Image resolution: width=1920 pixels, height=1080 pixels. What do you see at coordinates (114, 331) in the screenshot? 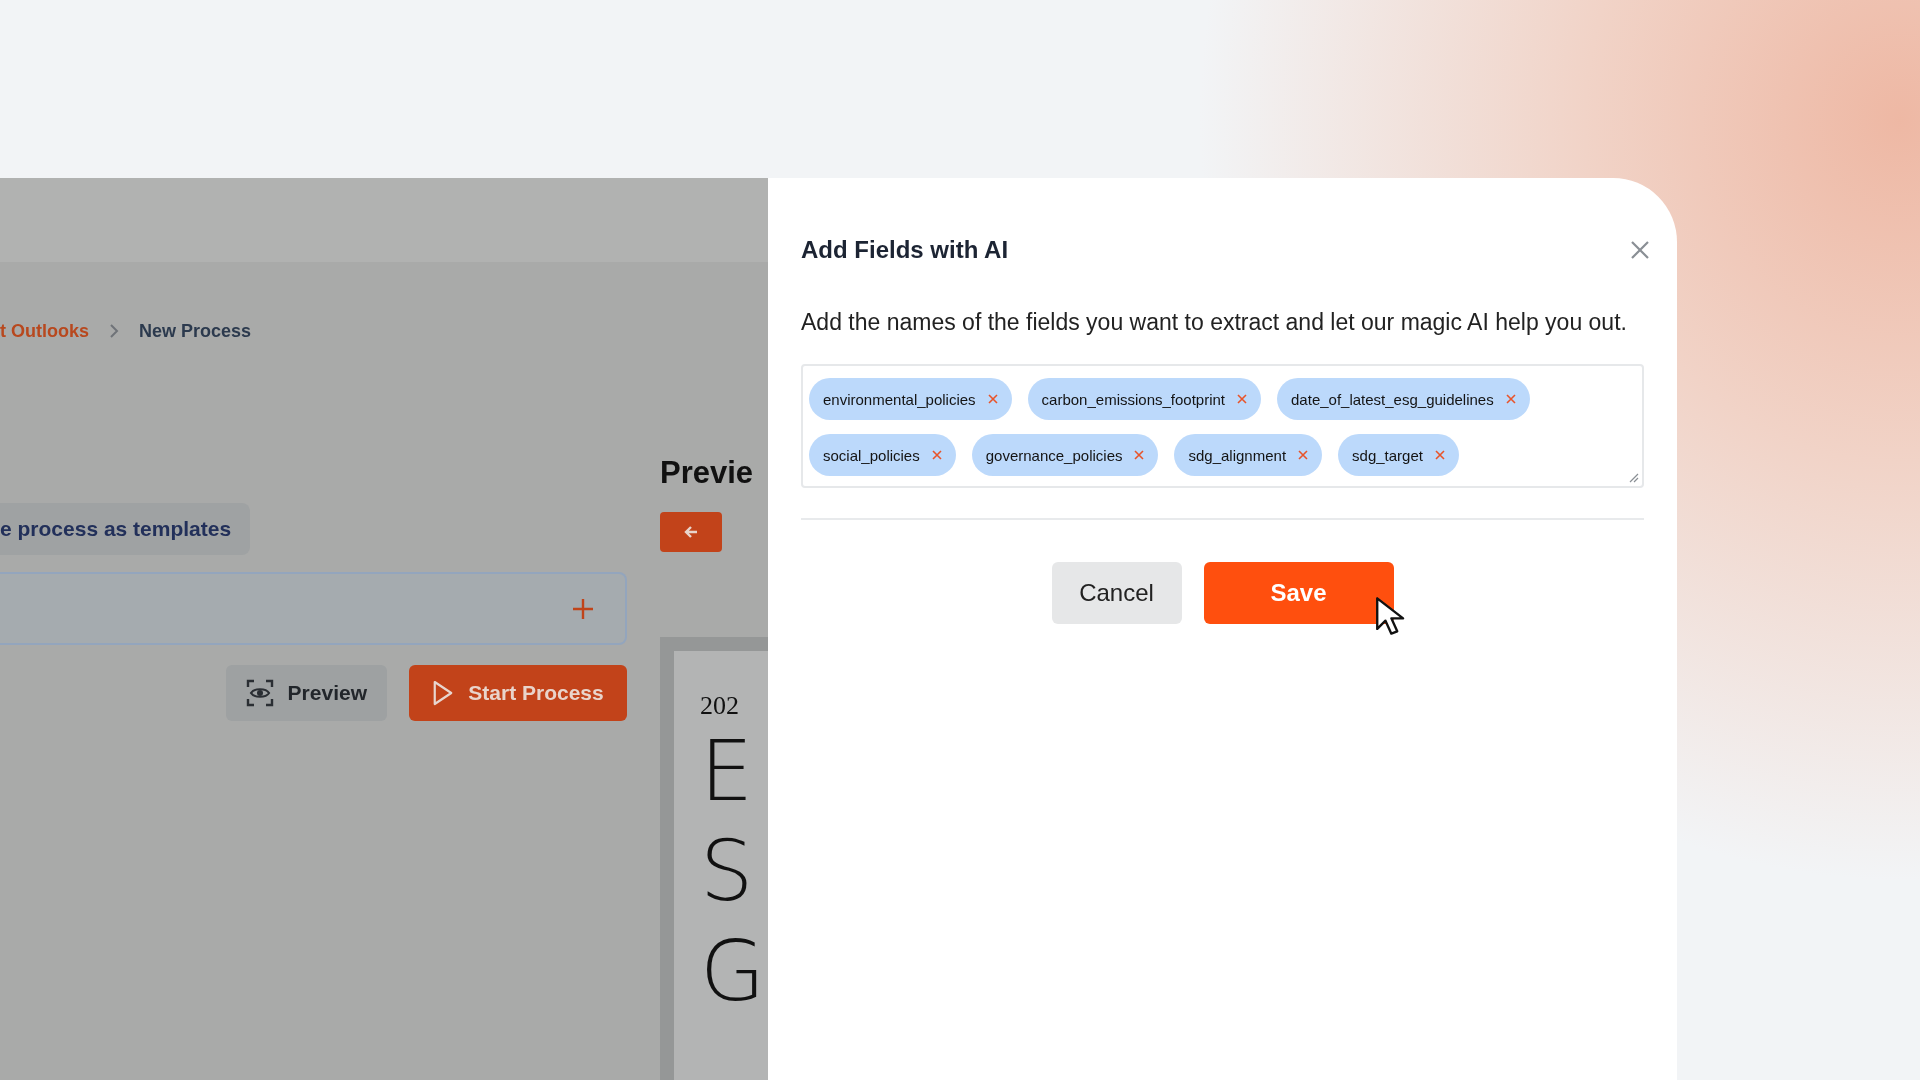
I see `chevron-right-icon` at bounding box center [114, 331].